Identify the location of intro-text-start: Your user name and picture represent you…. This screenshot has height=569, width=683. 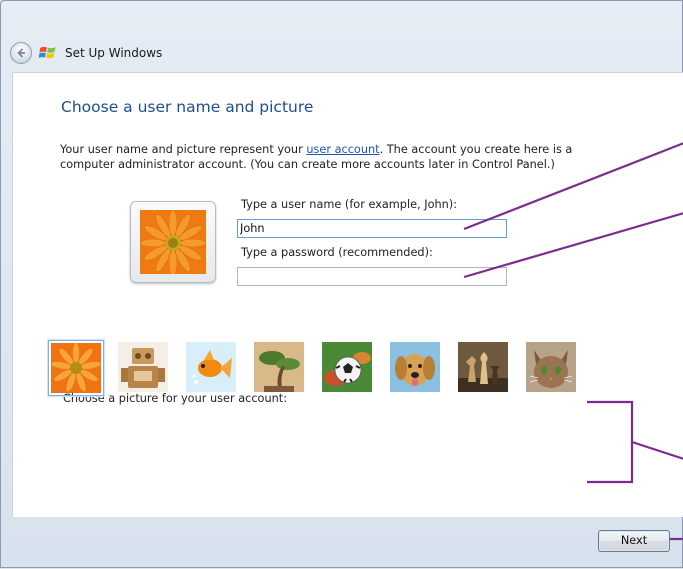
(183, 149).